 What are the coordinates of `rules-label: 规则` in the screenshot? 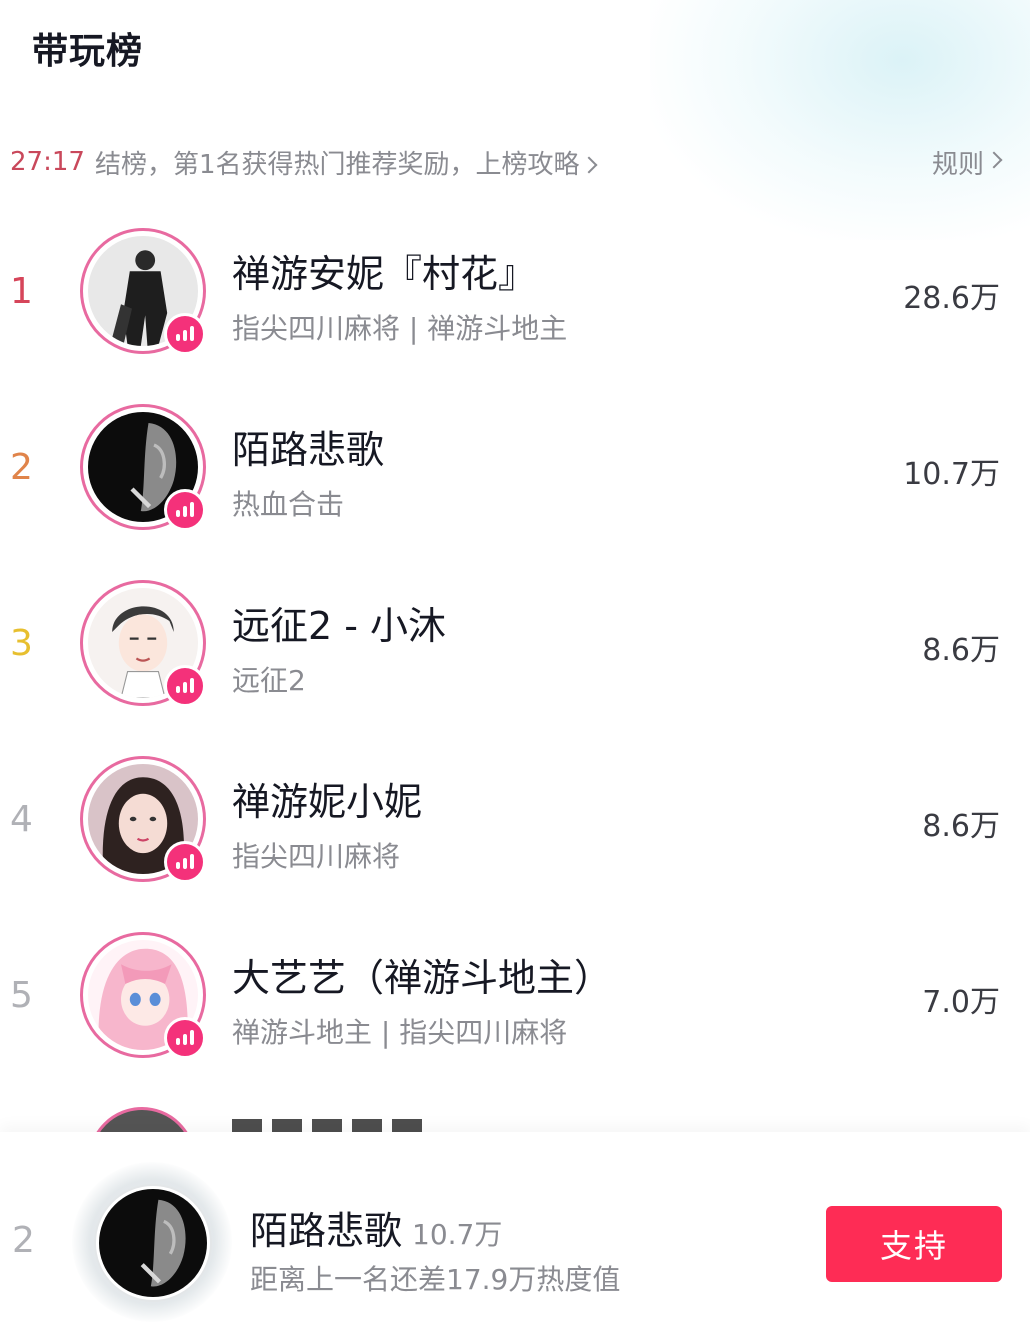 It's located at (957, 164).